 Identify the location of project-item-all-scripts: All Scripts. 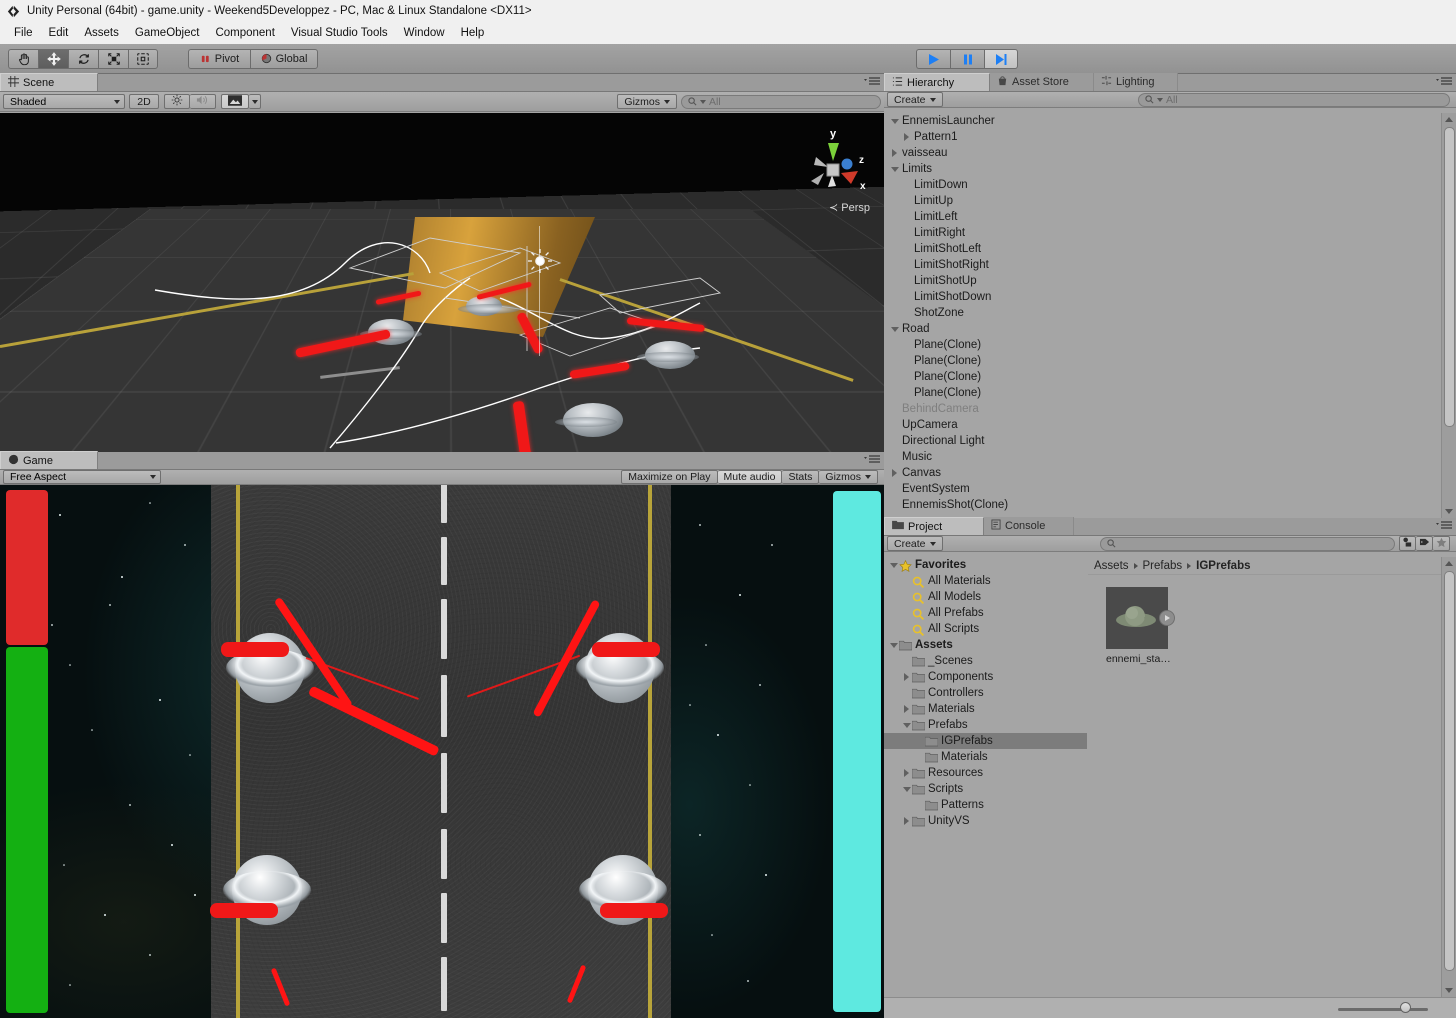
(985, 629).